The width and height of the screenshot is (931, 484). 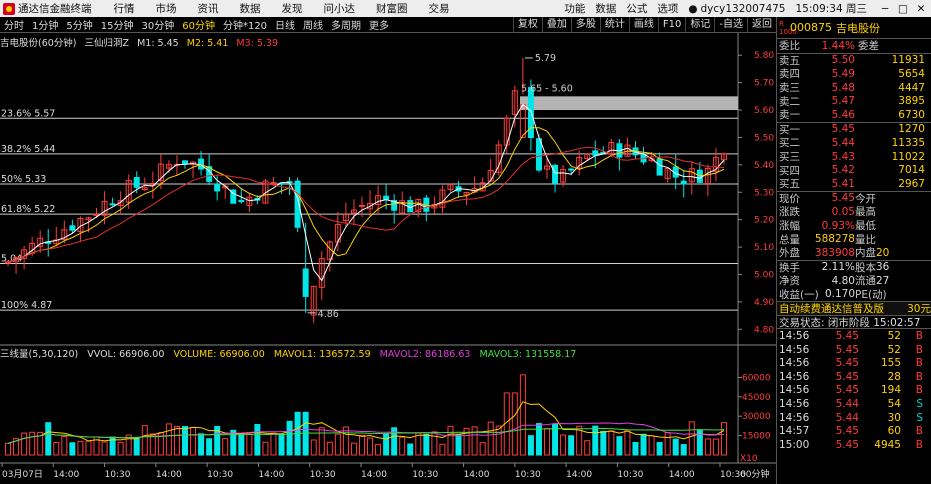 I want to click on period-5min: 5分钟, so click(x=79, y=24).